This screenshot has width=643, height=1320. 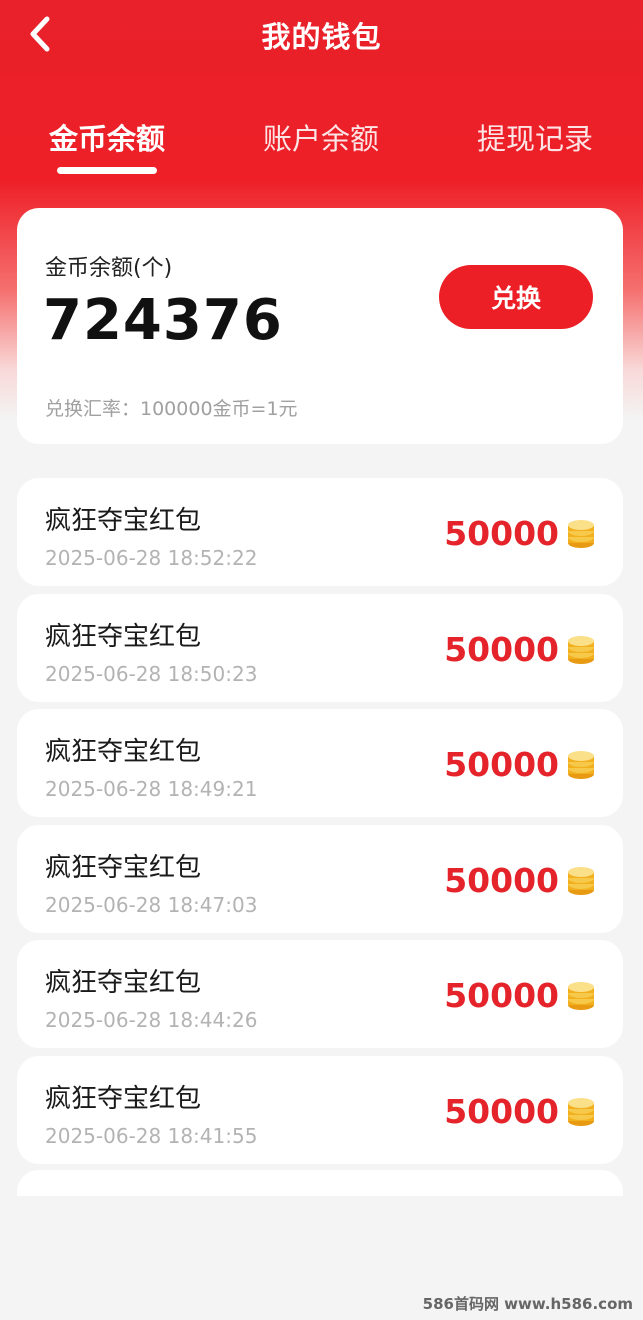 I want to click on tab-active-indicator, so click(x=107, y=170).